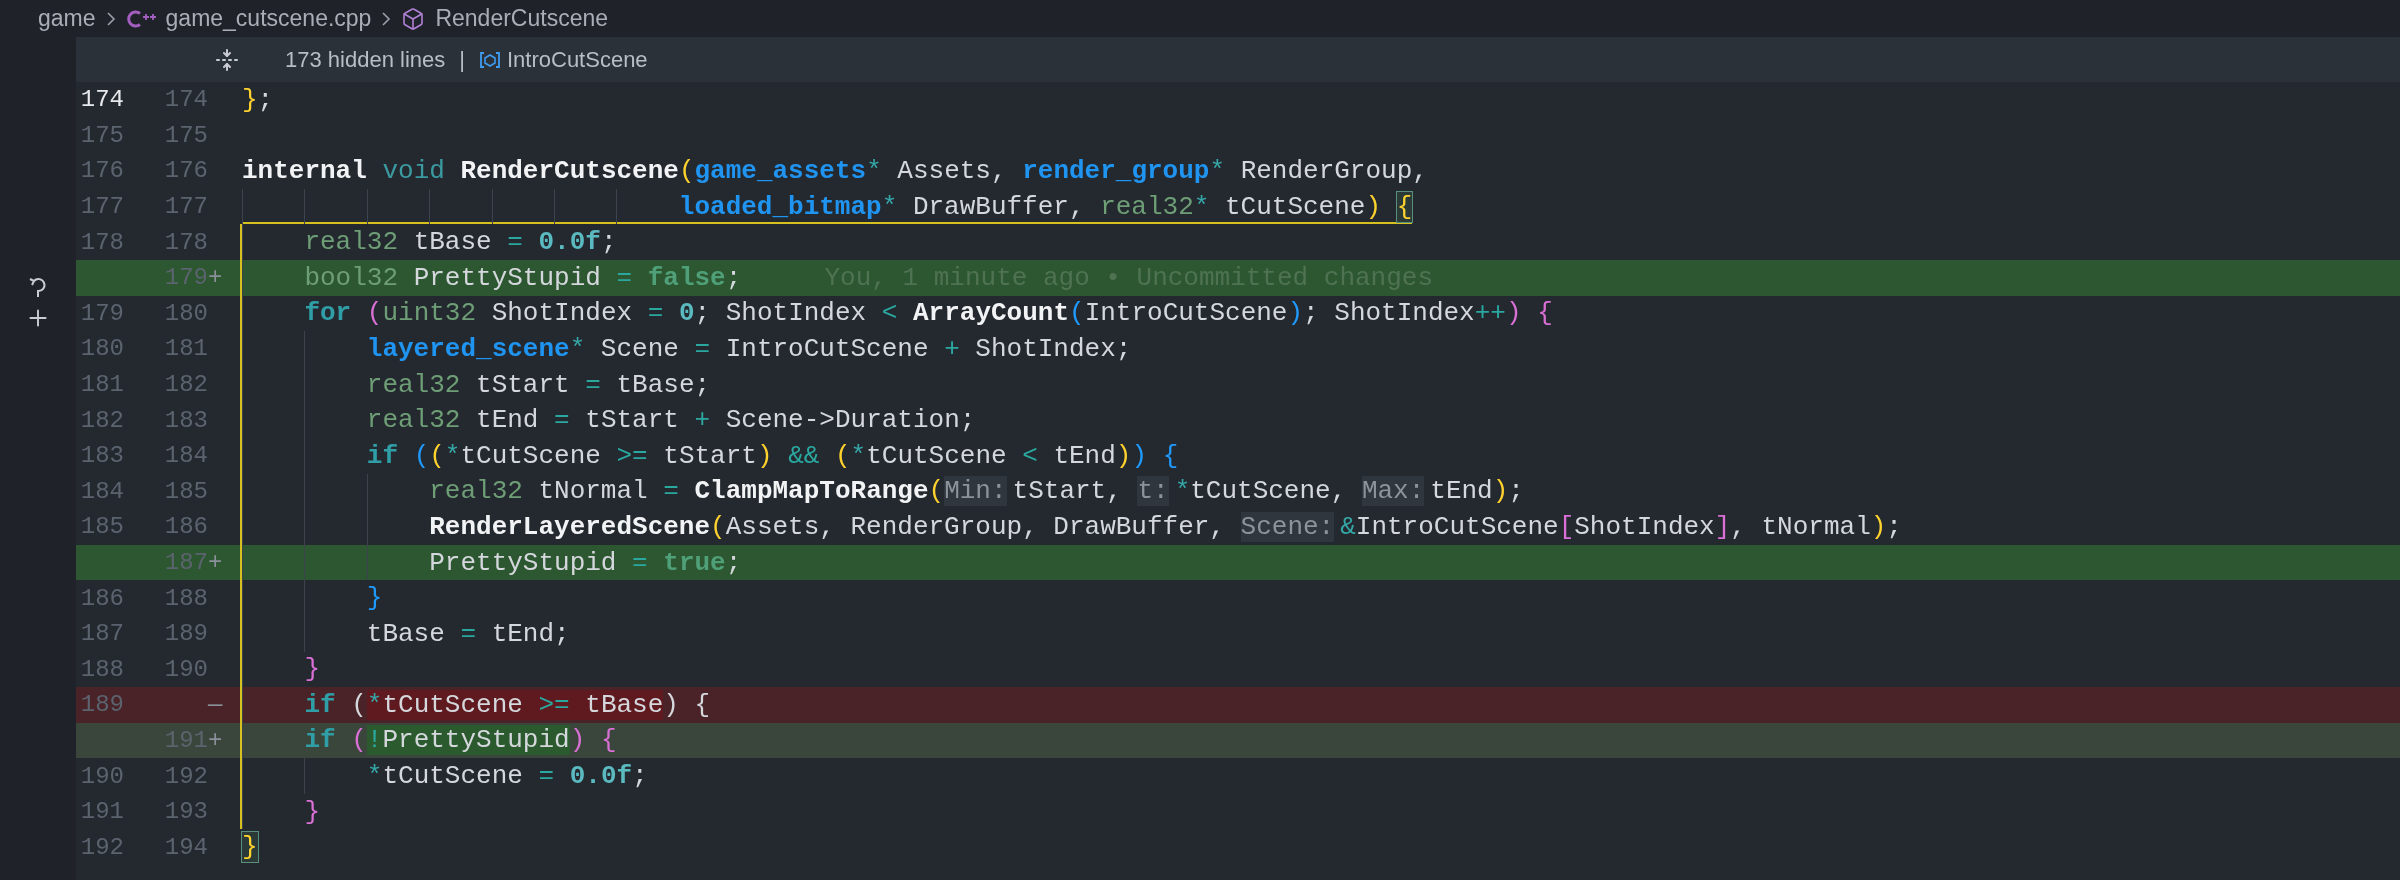 The width and height of the screenshot is (2400, 880). What do you see at coordinates (227, 59) in the screenshot?
I see `unfold-icon` at bounding box center [227, 59].